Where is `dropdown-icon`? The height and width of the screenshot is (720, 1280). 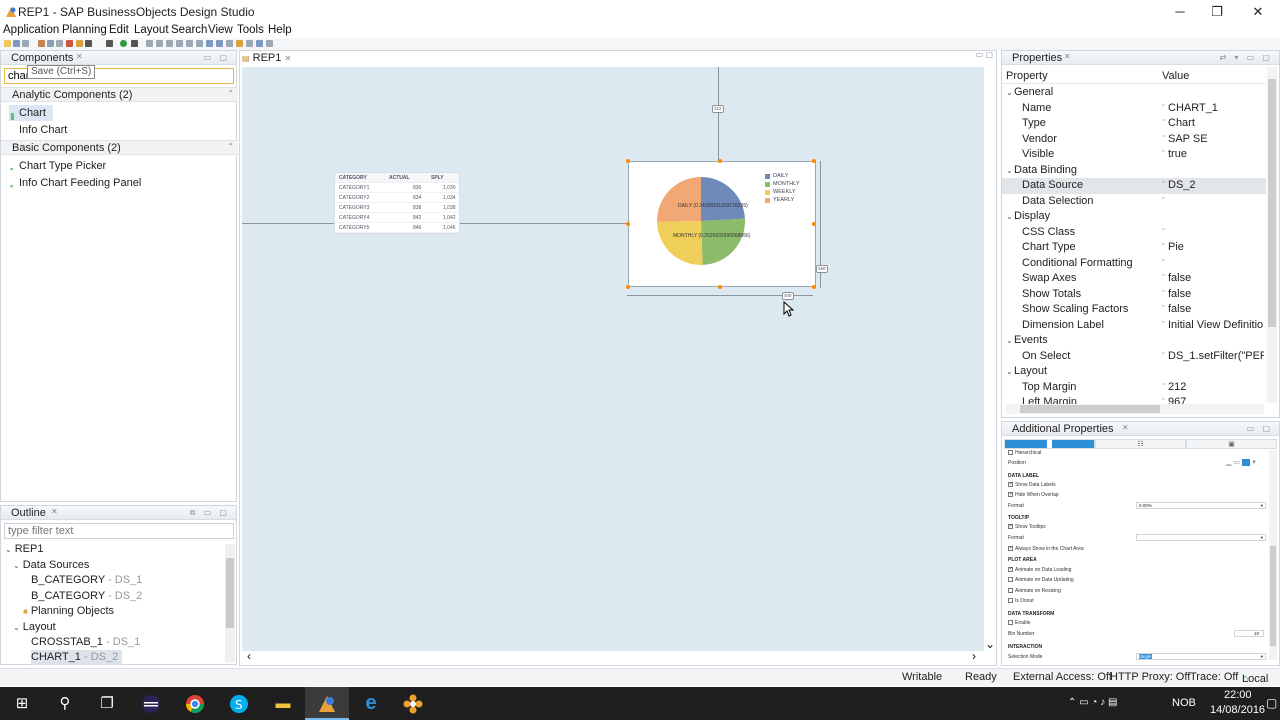
dropdown-icon is located at coordinates (88, 43).